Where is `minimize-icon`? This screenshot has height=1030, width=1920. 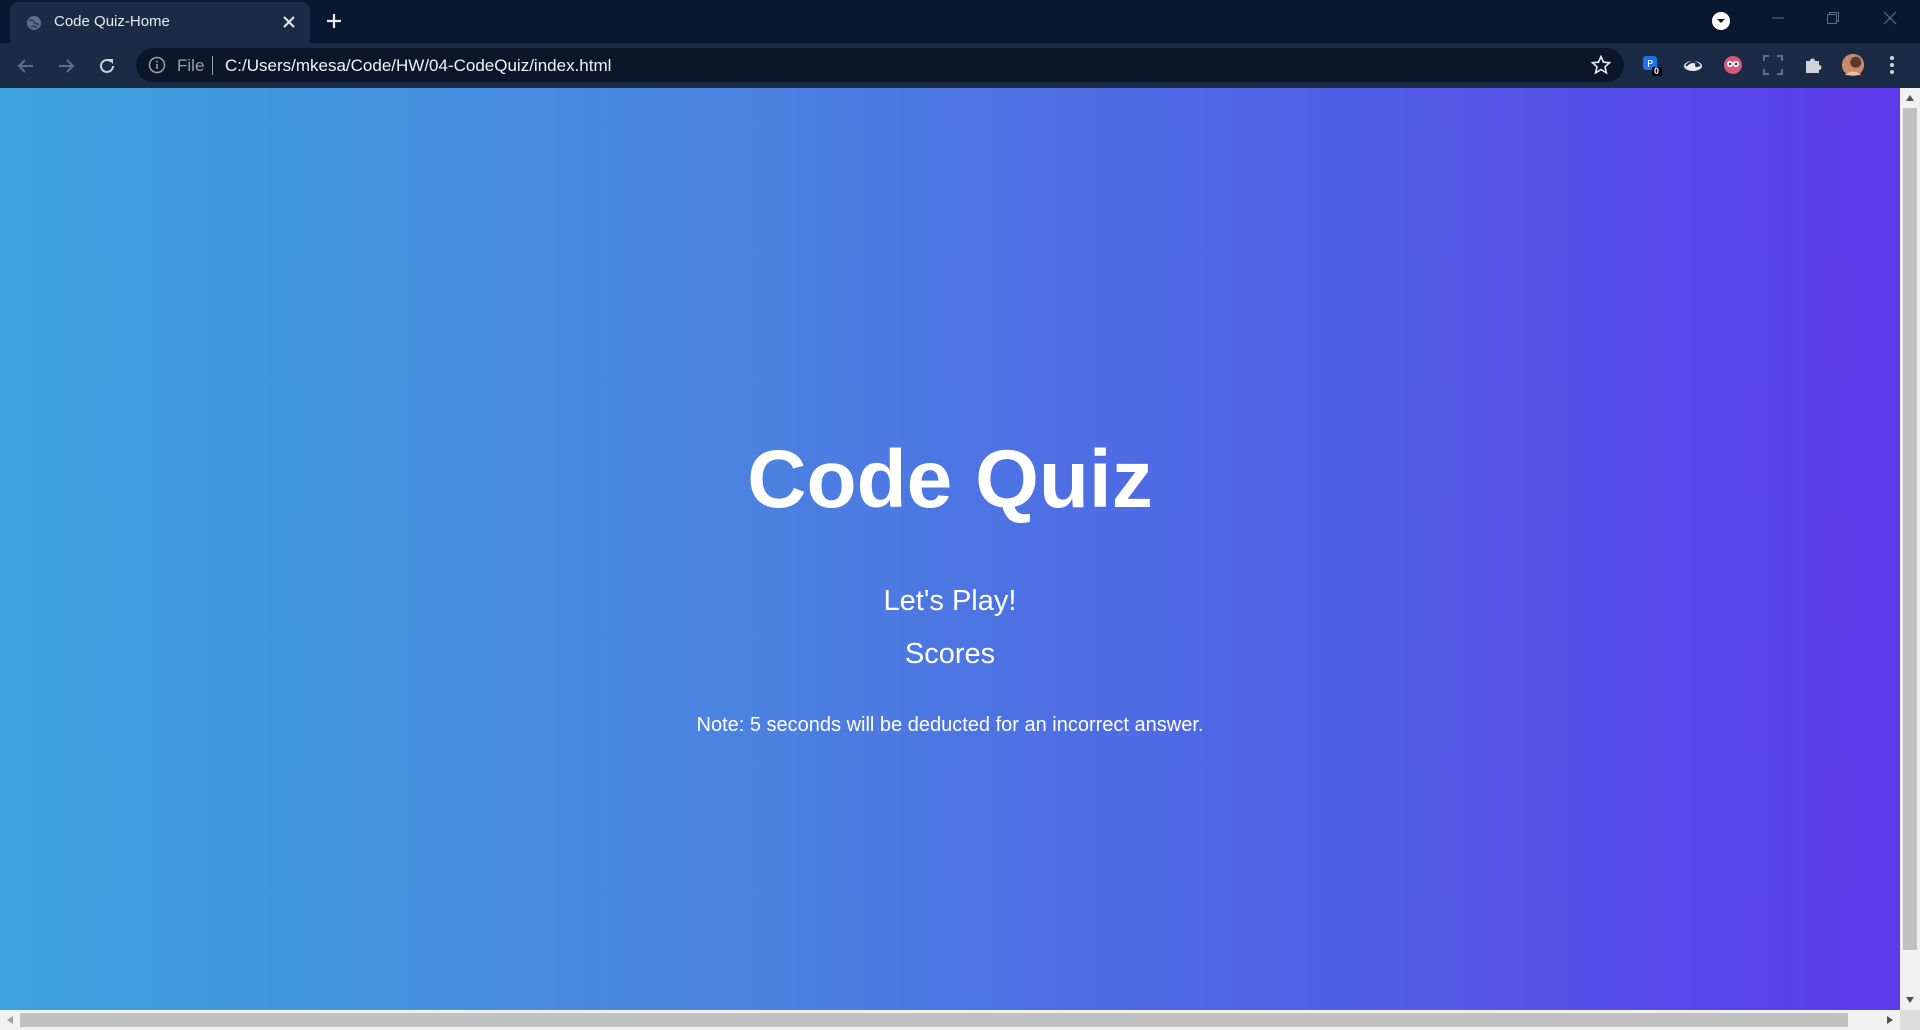
minimize-icon is located at coordinates (1778, 18).